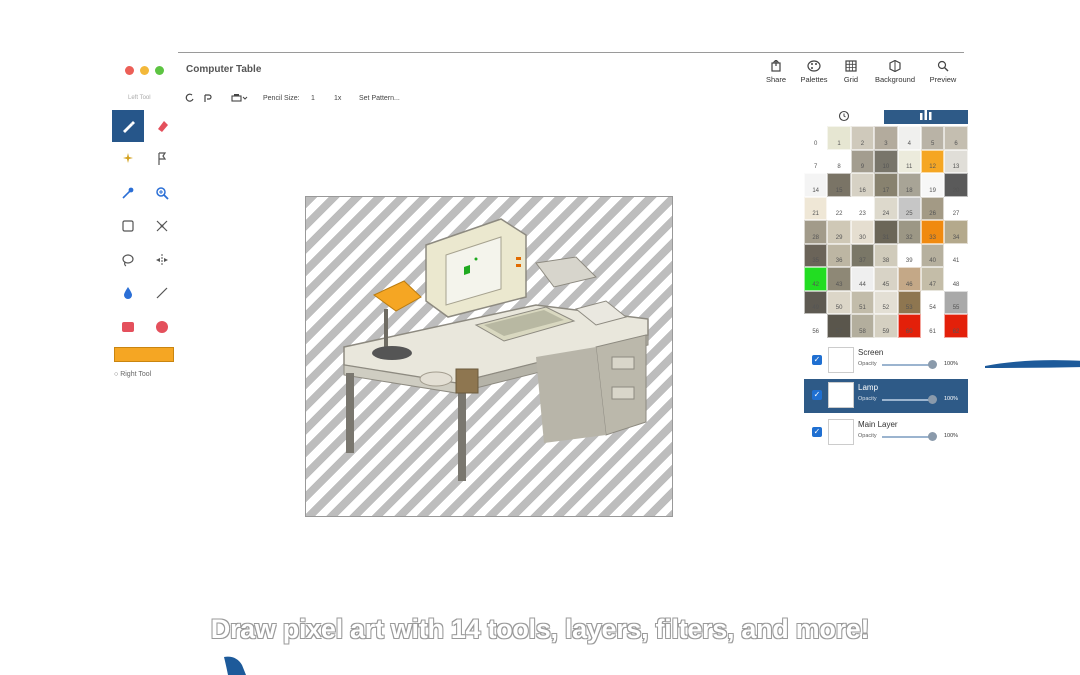  Describe the element at coordinates (162, 260) in the screenshot. I see `tool-symmetry` at that location.